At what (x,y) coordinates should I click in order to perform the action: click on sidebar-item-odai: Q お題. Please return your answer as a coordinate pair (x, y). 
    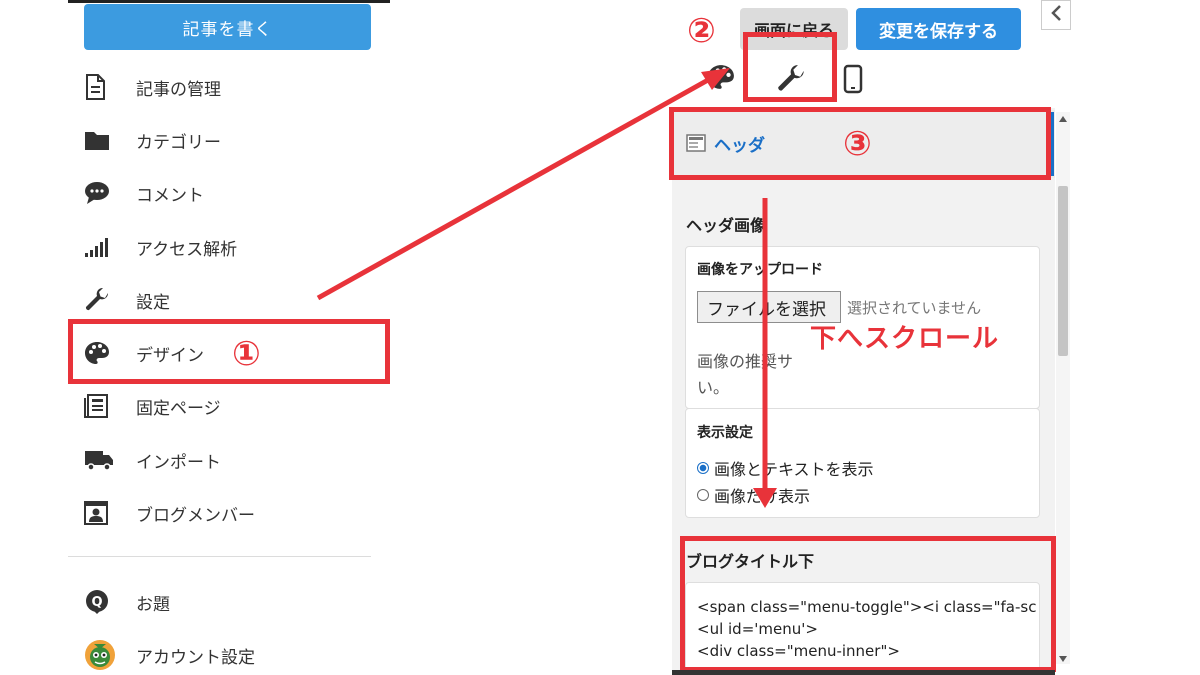
    Looking at the image, I should click on (229, 602).